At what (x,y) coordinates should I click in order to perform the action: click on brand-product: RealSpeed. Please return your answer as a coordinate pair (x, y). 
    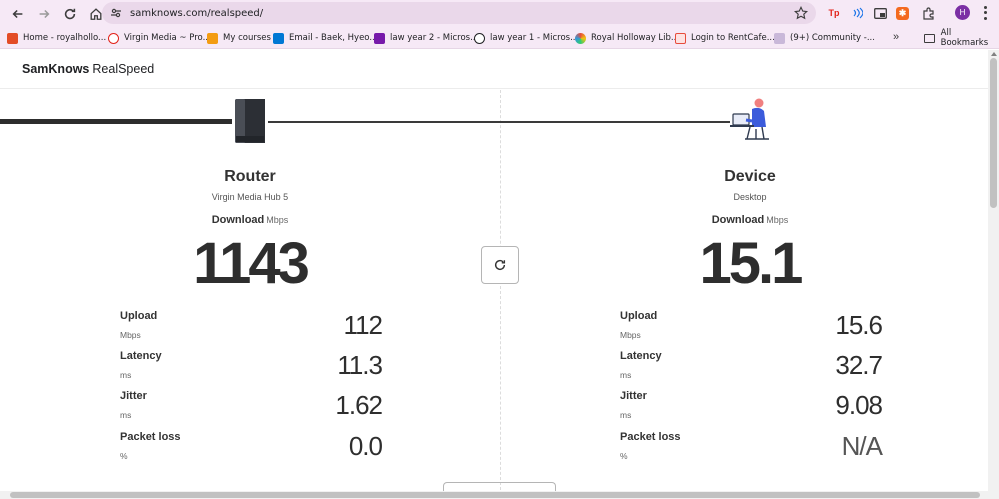
    Looking at the image, I should click on (123, 69).